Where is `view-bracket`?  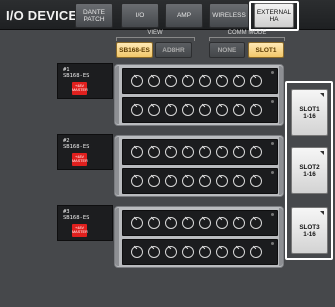
view-bracket is located at coordinates (155, 39).